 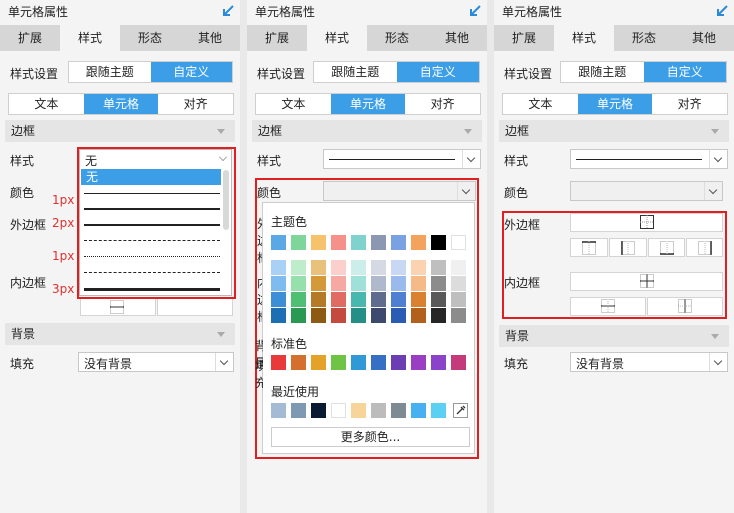 What do you see at coordinates (195, 307) in the screenshot?
I see `inner-v-border-button` at bounding box center [195, 307].